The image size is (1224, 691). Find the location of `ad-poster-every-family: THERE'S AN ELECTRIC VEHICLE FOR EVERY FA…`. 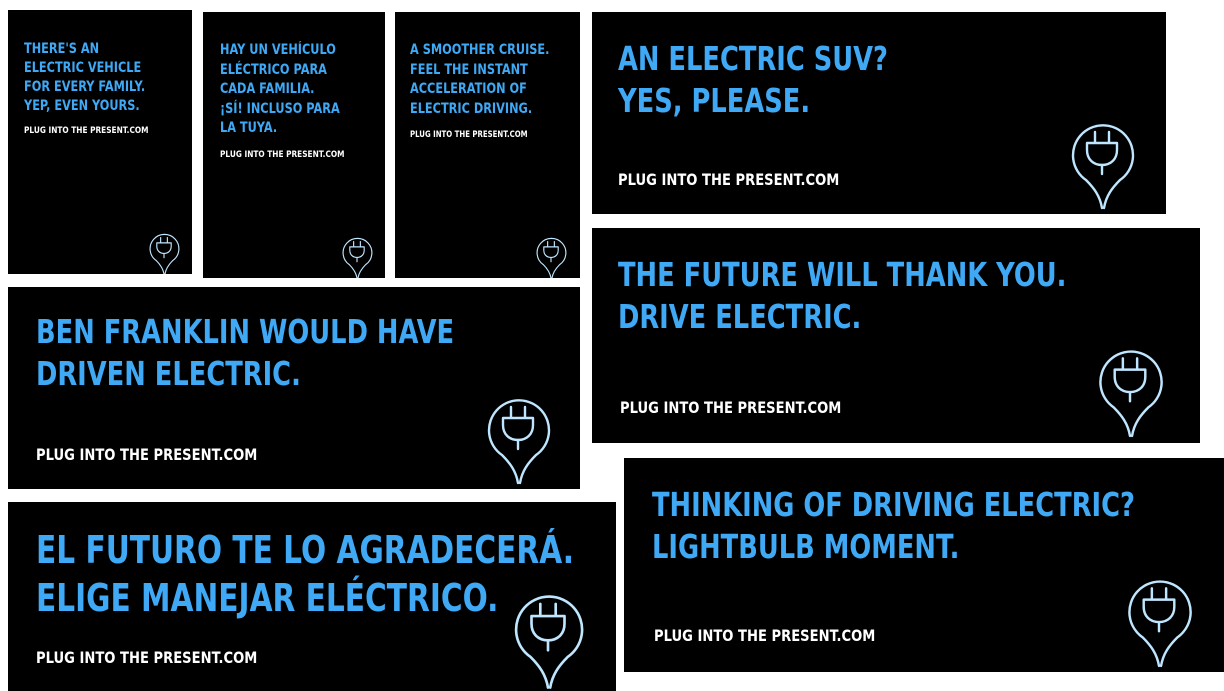

ad-poster-every-family: THERE'S AN ELECTRIC VEHICLE FOR EVERY FA… is located at coordinates (100, 142).